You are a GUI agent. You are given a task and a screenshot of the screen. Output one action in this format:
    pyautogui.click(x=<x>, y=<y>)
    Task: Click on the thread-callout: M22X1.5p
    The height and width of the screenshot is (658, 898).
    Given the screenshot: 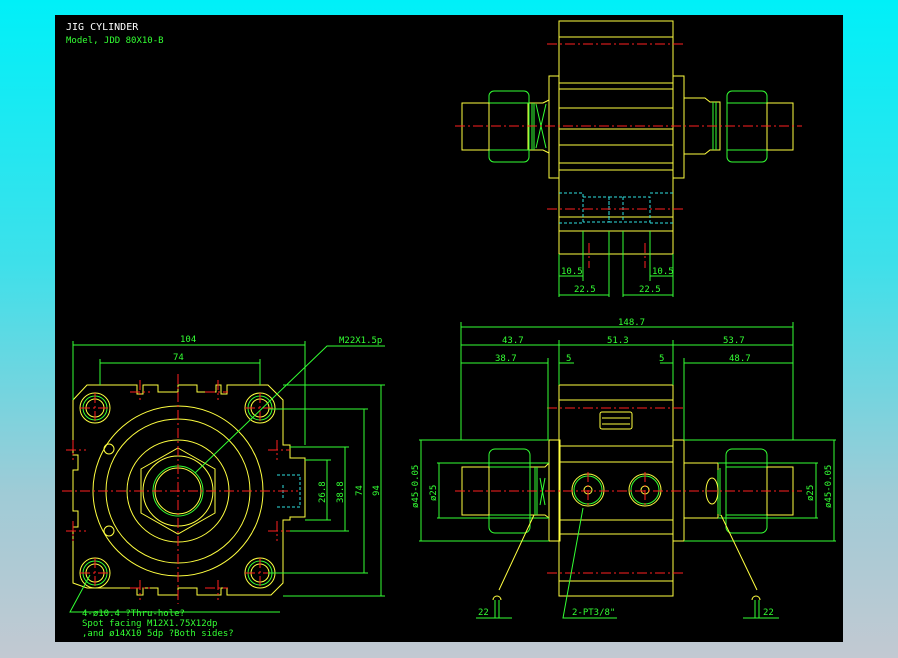 What is the action you would take?
    pyautogui.click(x=360, y=341)
    